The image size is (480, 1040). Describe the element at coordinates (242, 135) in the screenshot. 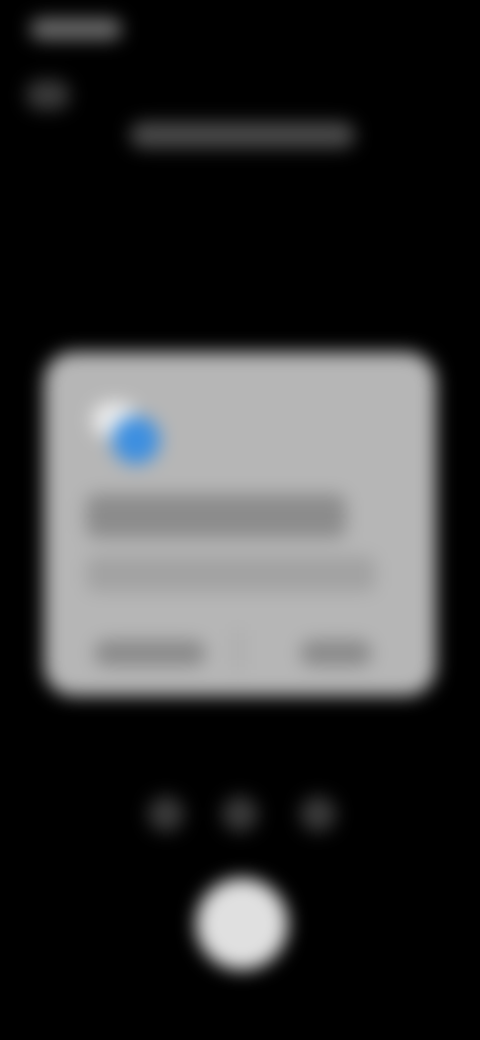

I see `header-title` at that location.